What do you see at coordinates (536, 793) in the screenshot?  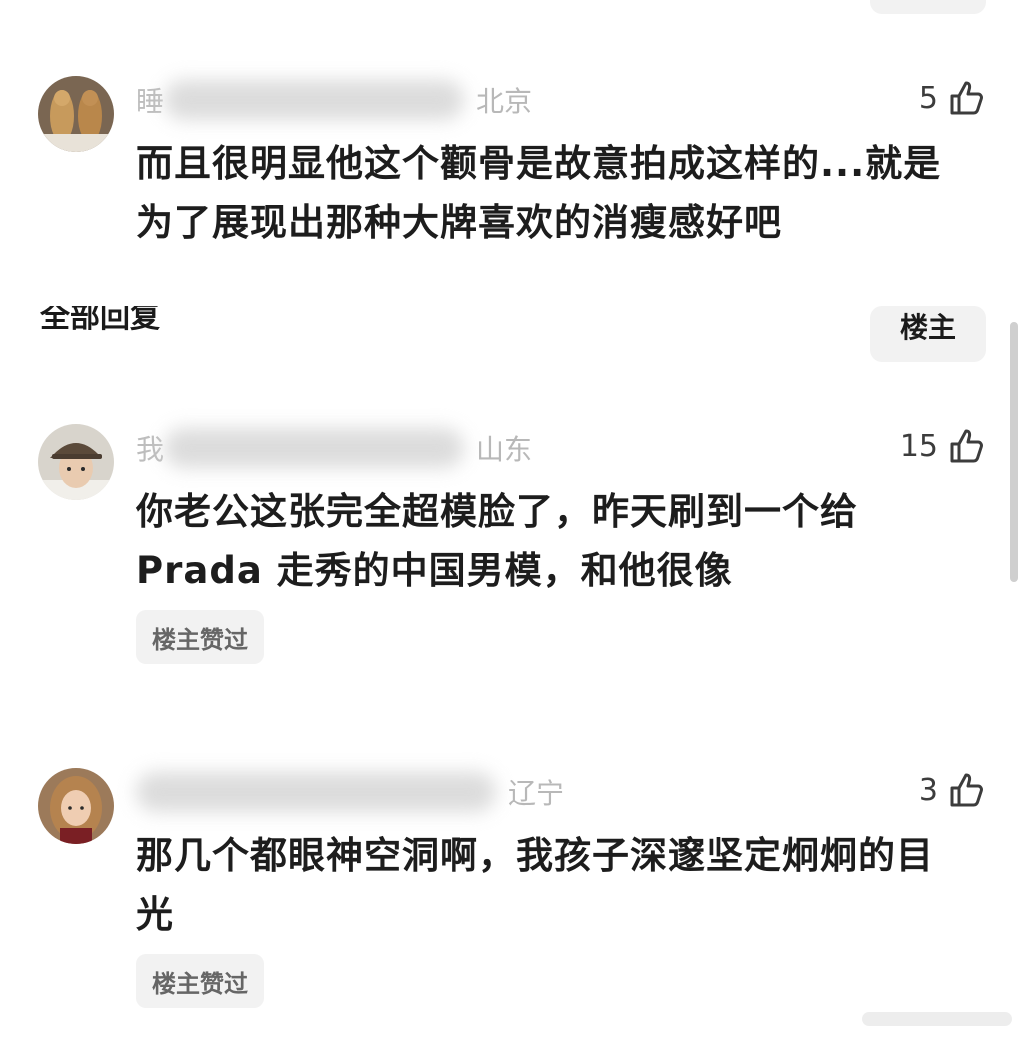 I see `location: 辽宁` at bounding box center [536, 793].